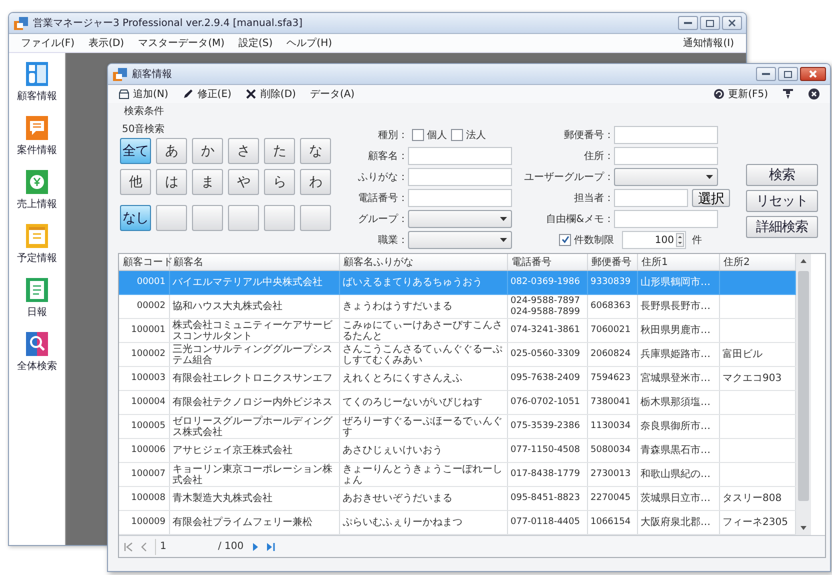  I want to click on toolbar-button: 追加(N), so click(143, 94).